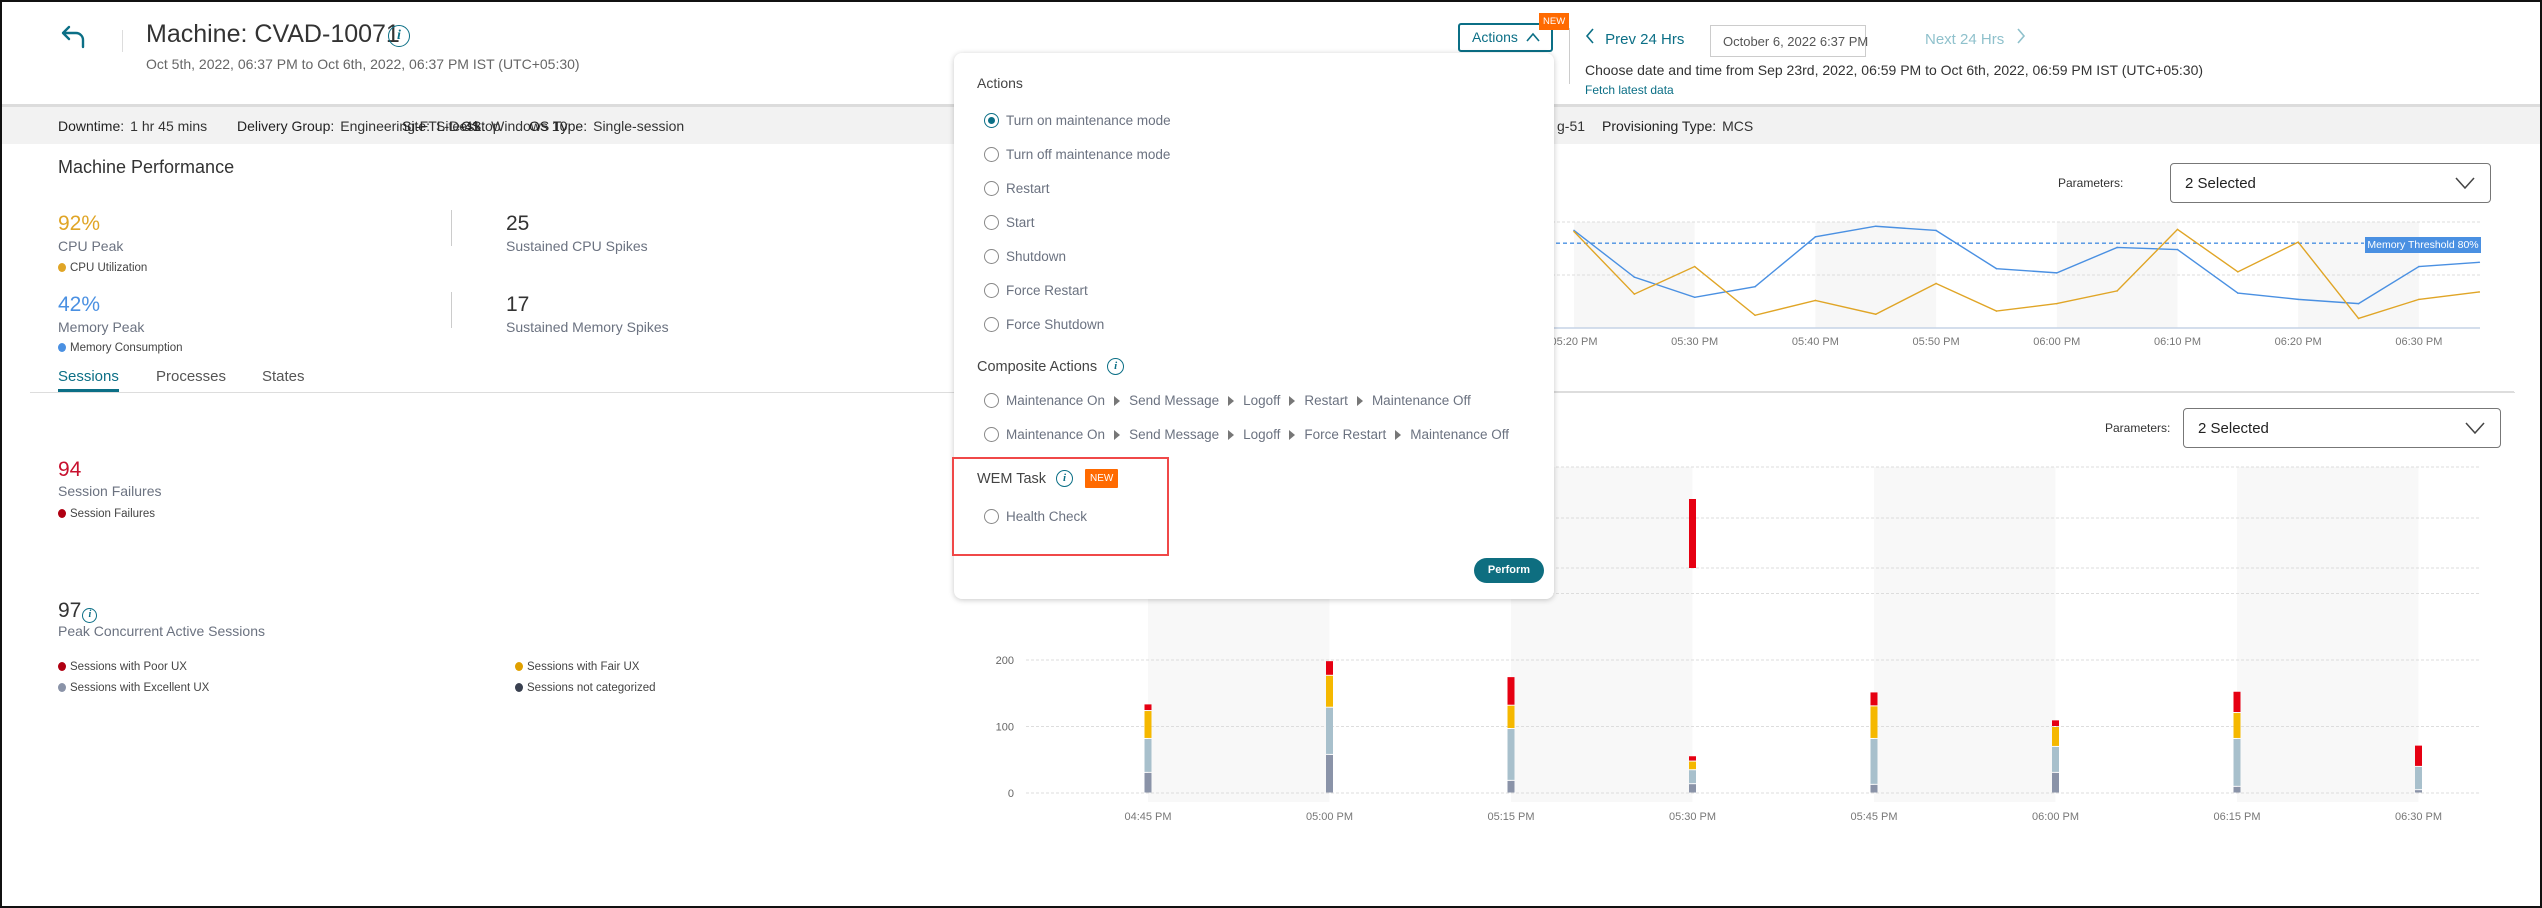  I want to click on wem-option-health-check: Health Check, so click(1035, 516).